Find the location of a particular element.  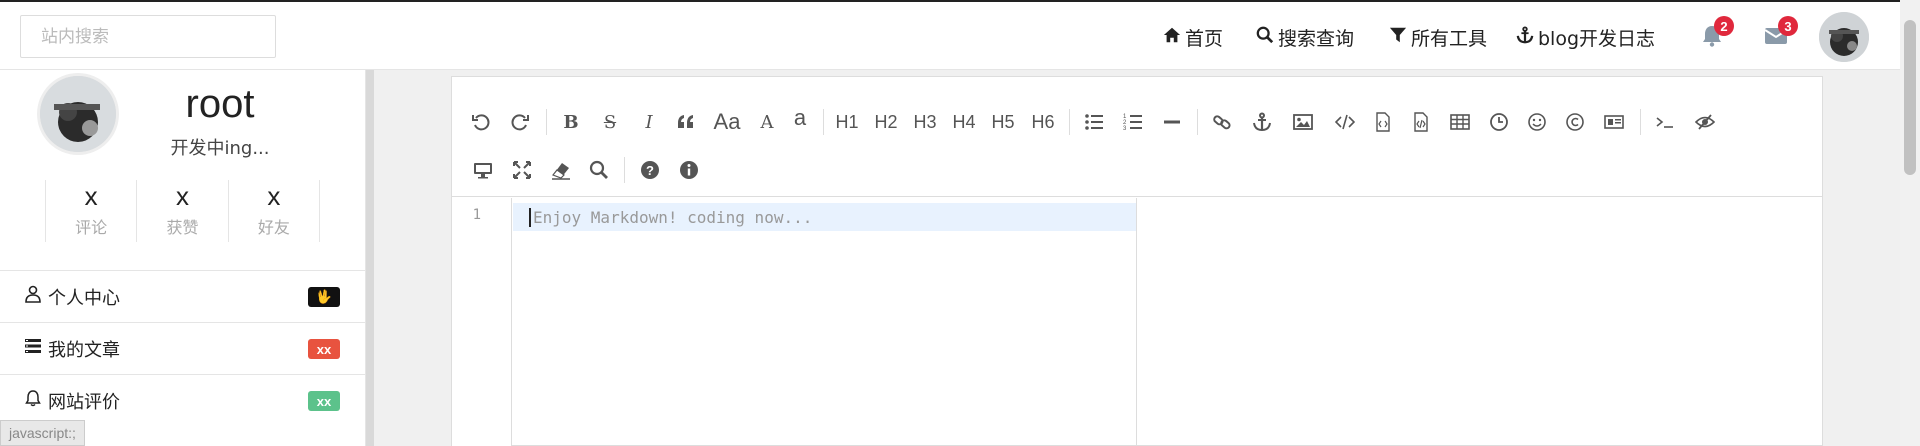

link-icon is located at coordinates (1222, 122).